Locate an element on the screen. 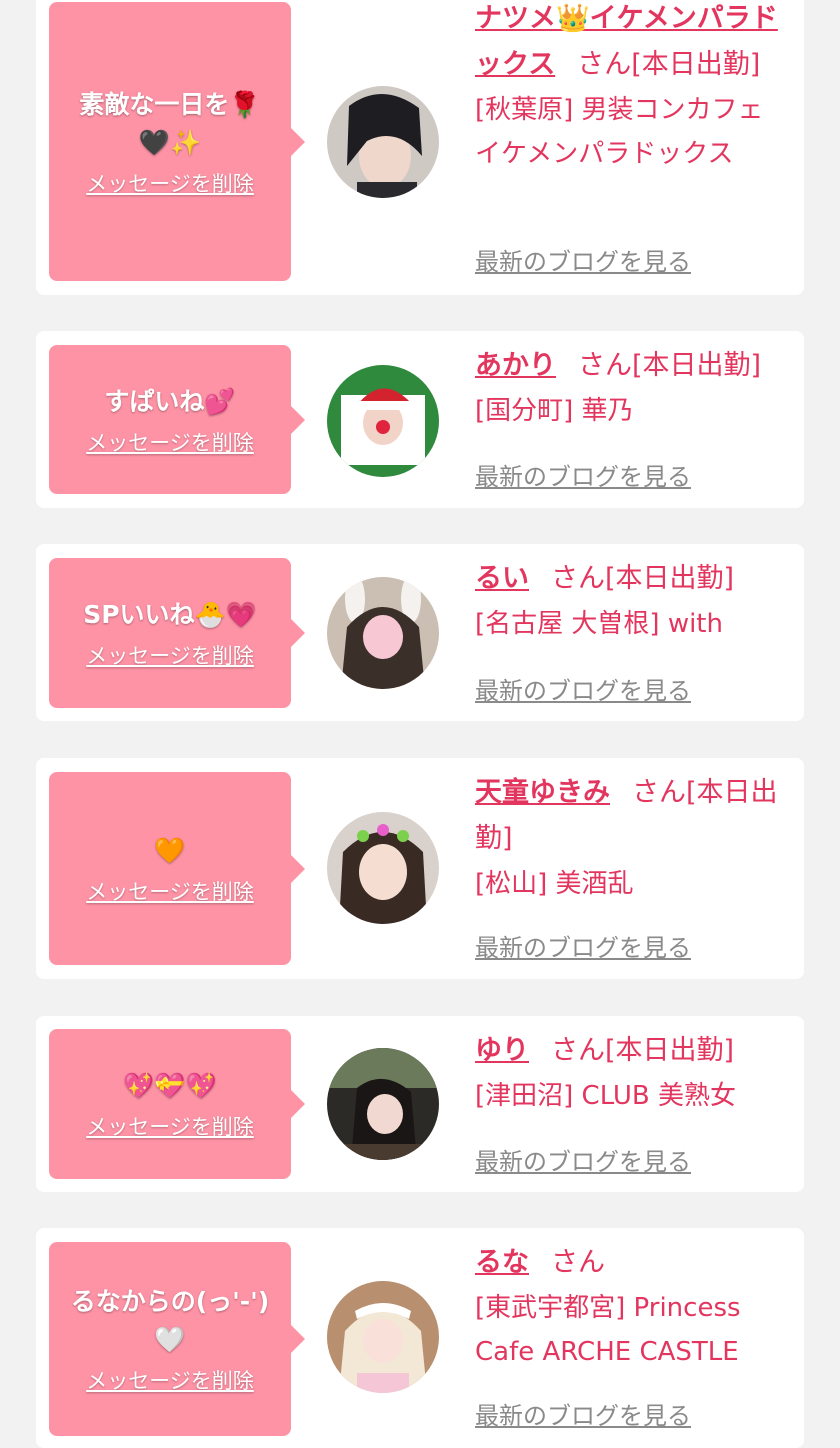  cast-avatar-flower-crown-icon is located at coordinates (383, 868).